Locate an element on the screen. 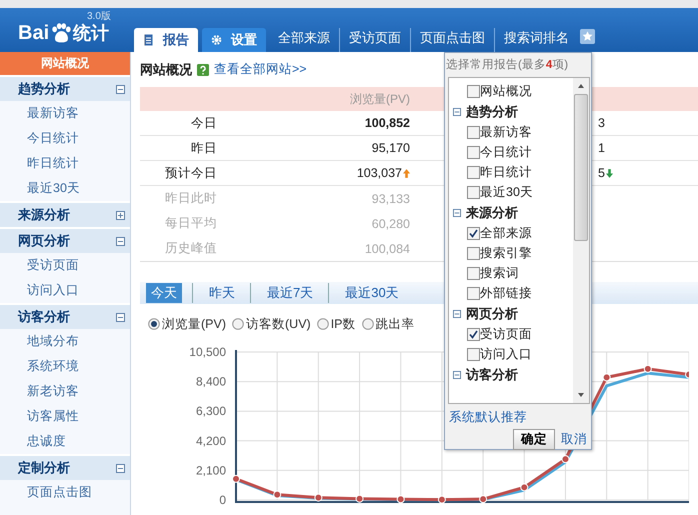 The width and height of the screenshot is (698, 515). sidebar-item: 地域分布 is located at coordinates (65, 341).